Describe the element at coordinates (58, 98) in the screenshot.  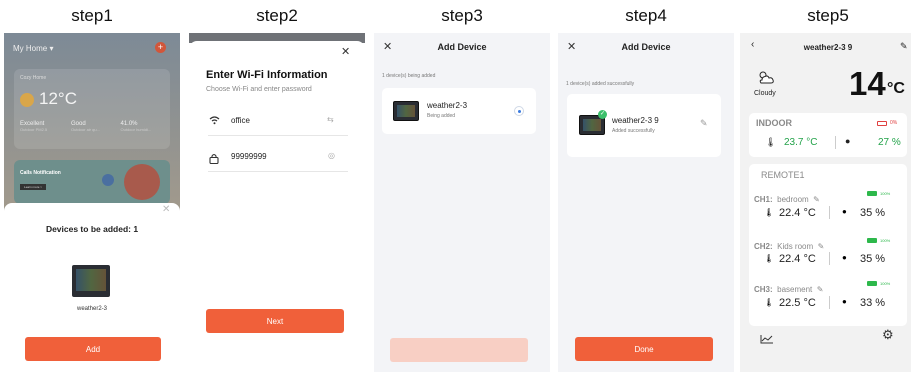
I see `home-temp: 12°C` at that location.